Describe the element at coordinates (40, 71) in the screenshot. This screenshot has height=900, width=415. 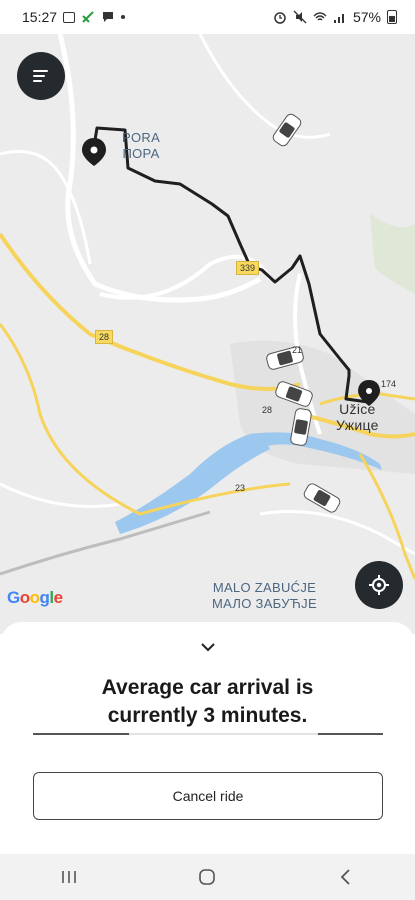
I see `menu-icon` at that location.